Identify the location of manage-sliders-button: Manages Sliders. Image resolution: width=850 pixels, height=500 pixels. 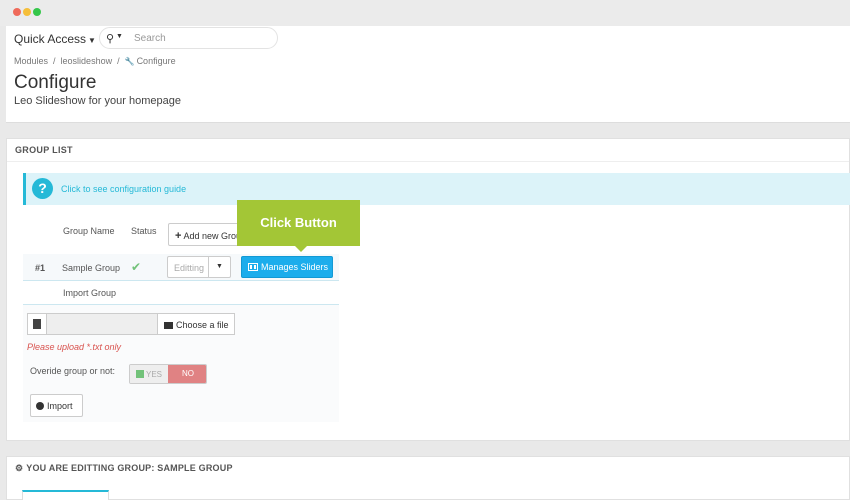
(287, 267).